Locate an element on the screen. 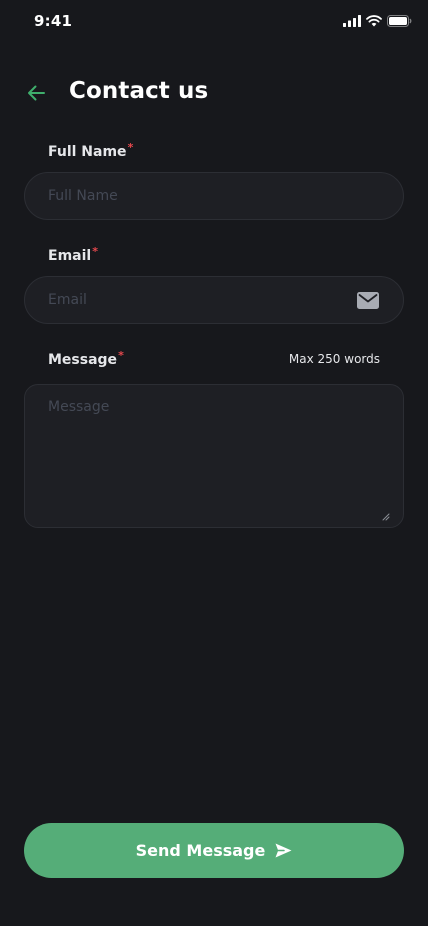 The width and height of the screenshot is (428, 926). full-name-field is located at coordinates (214, 196).